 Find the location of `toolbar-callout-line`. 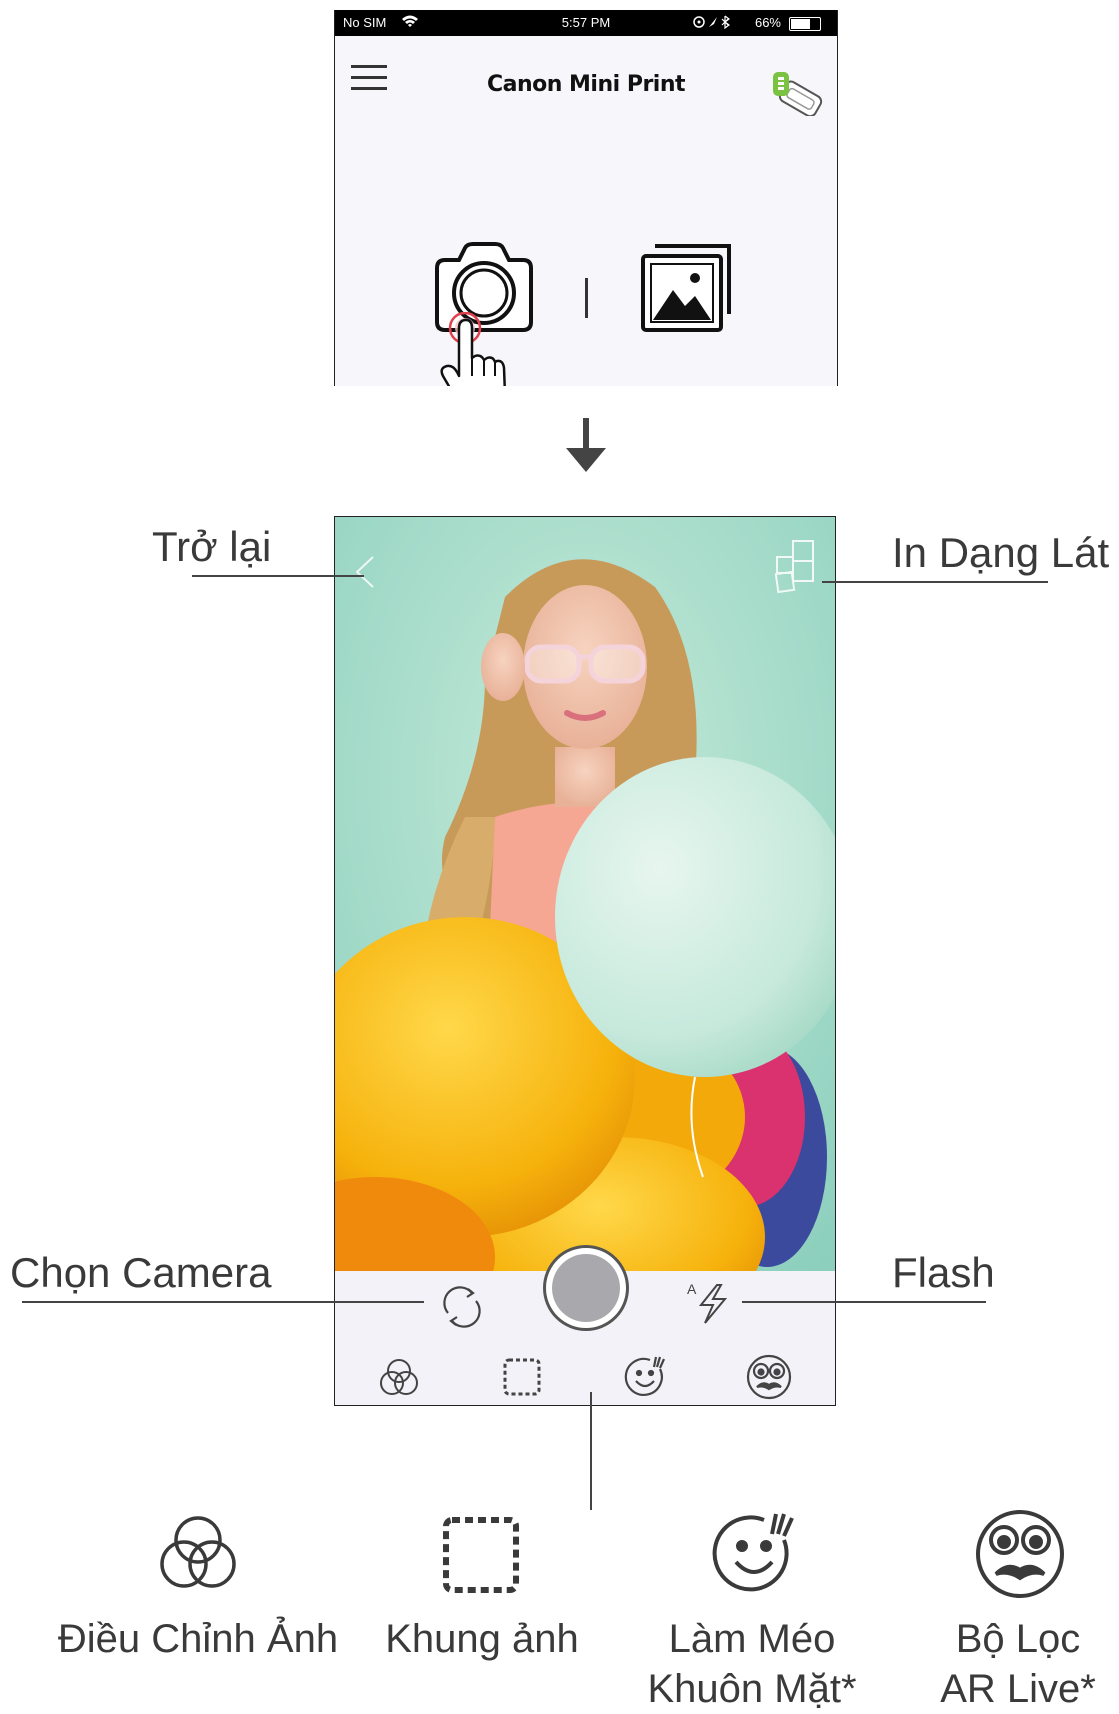

toolbar-callout-line is located at coordinates (591, 1451).